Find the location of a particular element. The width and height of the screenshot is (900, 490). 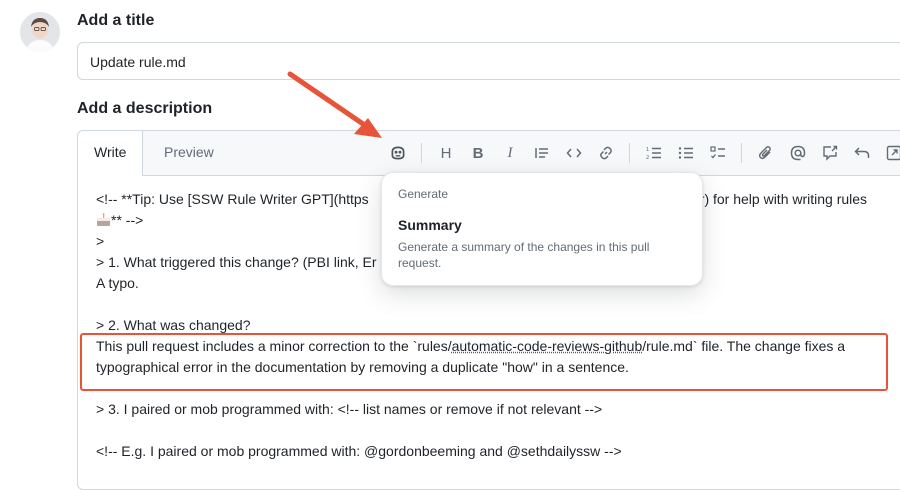

text-line: > is located at coordinates (100, 241).